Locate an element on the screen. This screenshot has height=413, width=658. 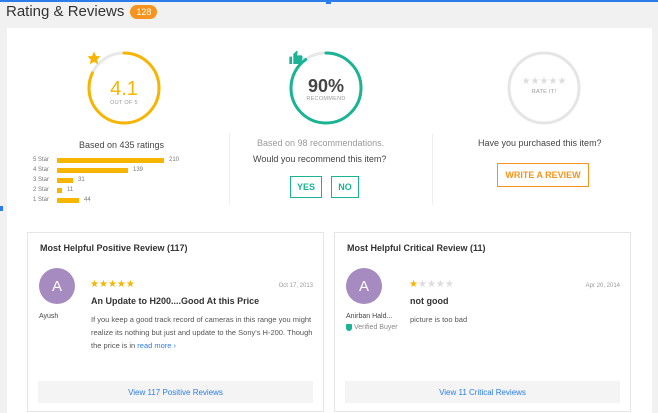
rating-bar-label: 2 Star is located at coordinates (41, 190).